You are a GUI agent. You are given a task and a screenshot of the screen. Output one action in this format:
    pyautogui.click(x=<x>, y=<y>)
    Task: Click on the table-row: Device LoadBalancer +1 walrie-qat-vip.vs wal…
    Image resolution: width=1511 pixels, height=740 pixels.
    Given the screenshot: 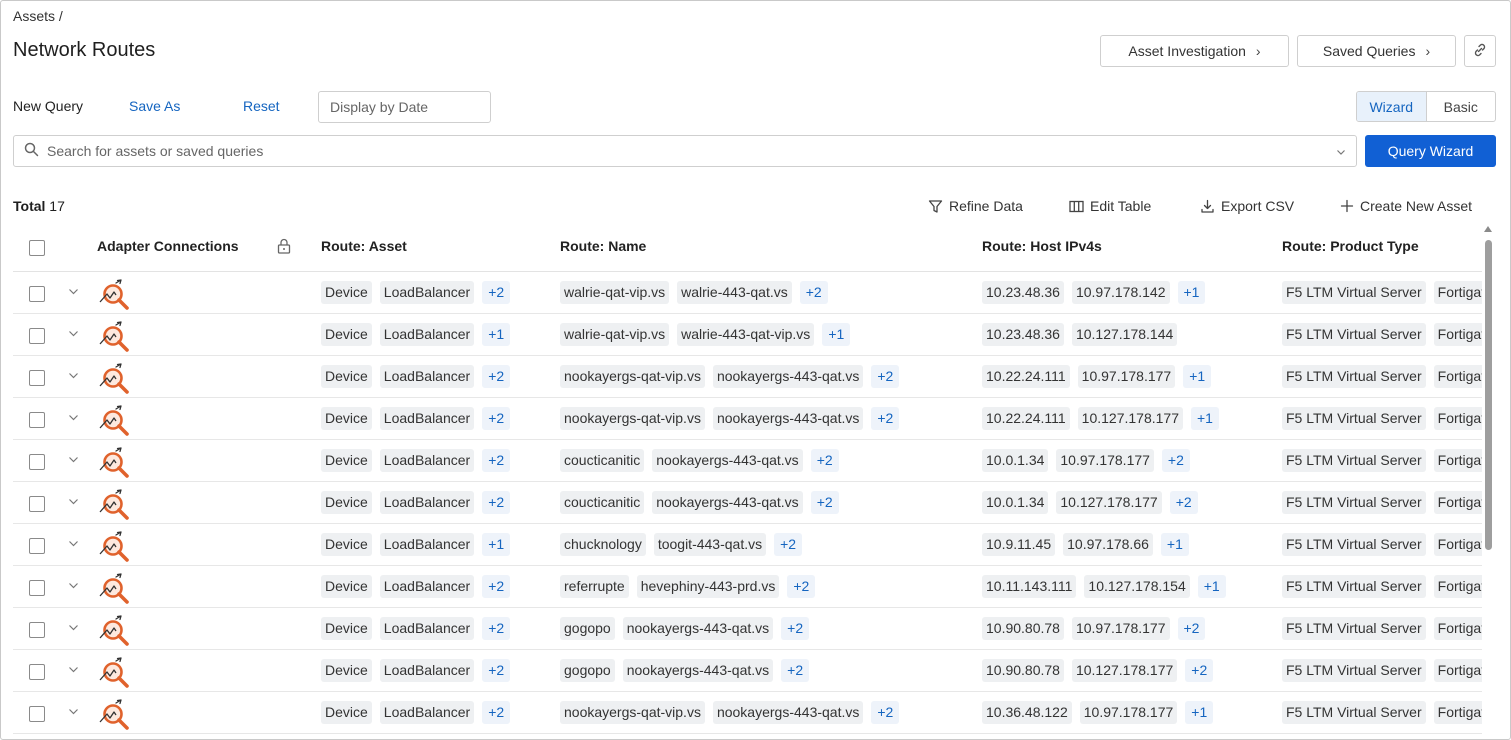 What is the action you would take?
    pyautogui.click(x=747, y=335)
    